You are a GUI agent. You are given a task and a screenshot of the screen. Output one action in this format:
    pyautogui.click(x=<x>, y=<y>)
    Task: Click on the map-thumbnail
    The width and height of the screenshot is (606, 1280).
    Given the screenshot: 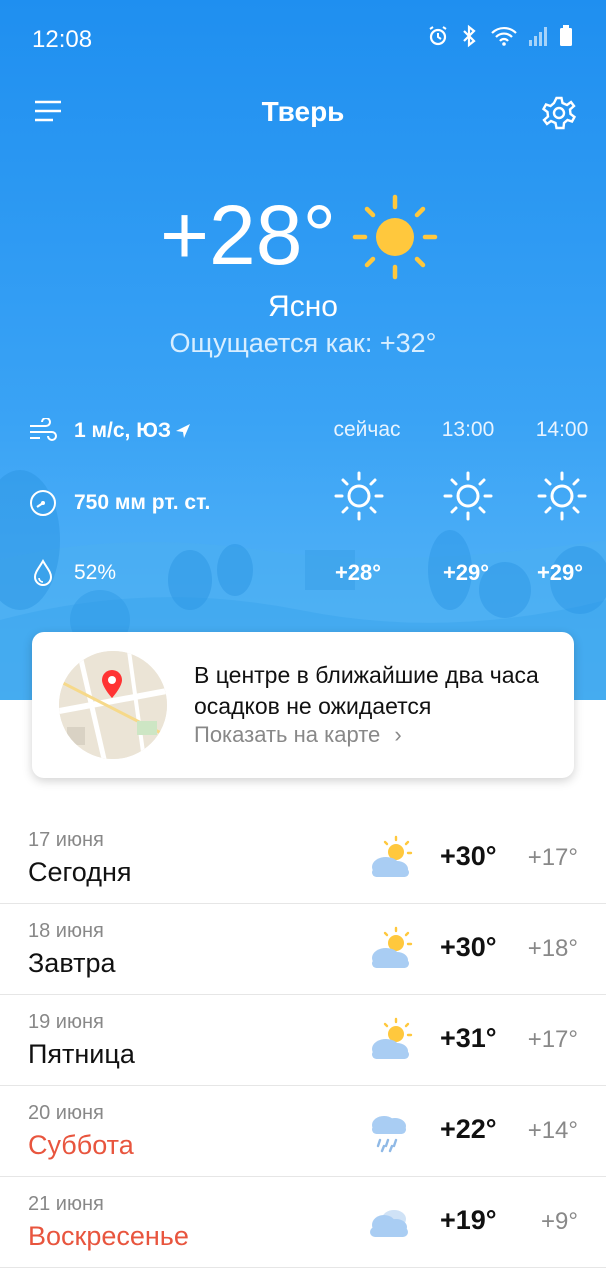 What is the action you would take?
    pyautogui.click(x=113, y=705)
    